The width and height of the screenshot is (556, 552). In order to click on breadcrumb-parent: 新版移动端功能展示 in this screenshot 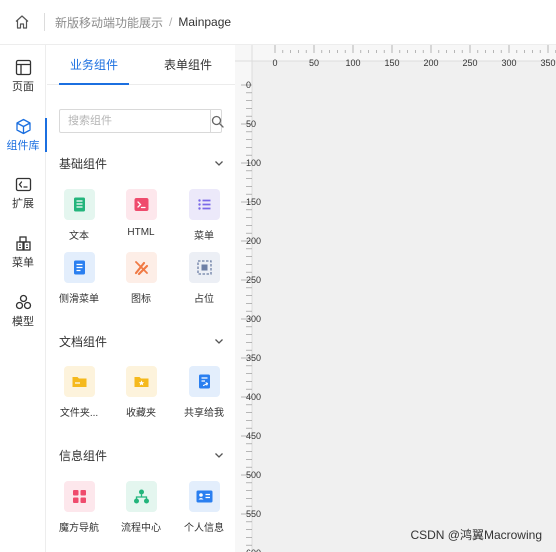, I will do `click(109, 22)`.